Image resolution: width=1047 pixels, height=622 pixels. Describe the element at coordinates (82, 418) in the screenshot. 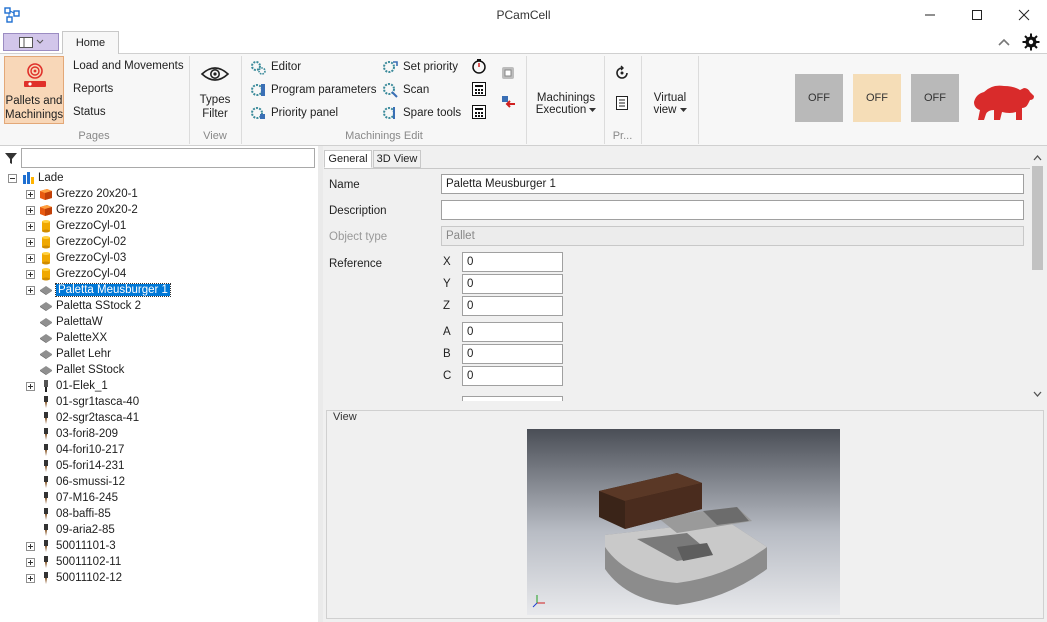

I see `tree-item: 02-sgr2tasca-41` at that location.